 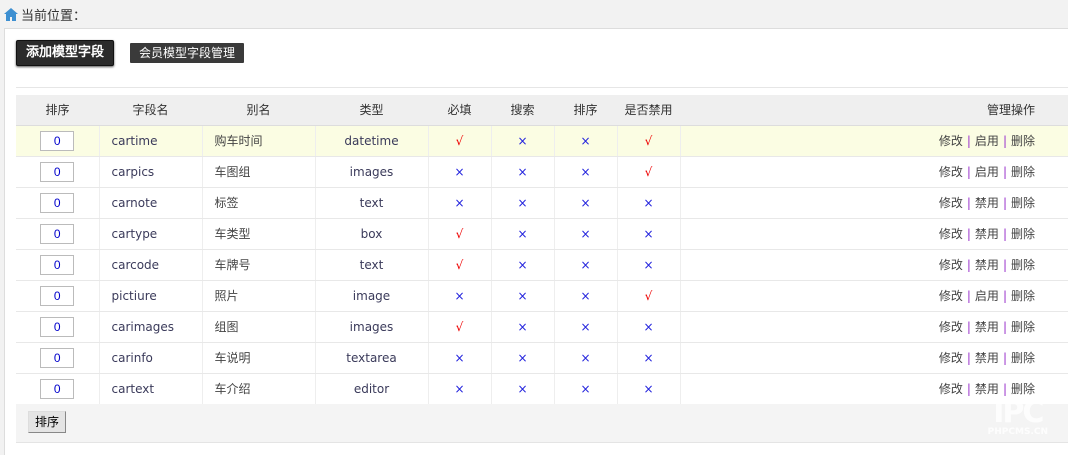 I want to click on field-type: text, so click(x=372, y=265).